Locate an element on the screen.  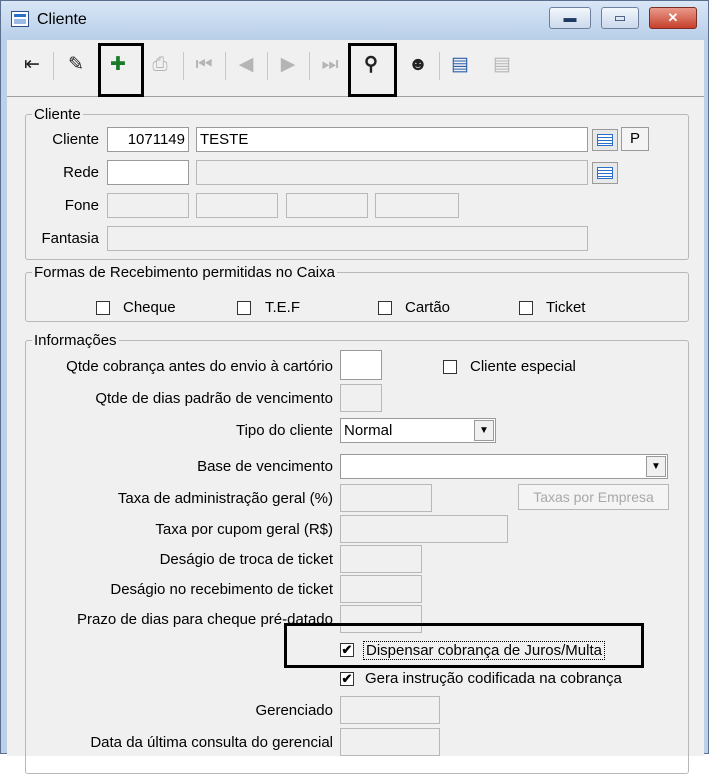
document-icon: ▤ is located at coordinates (460, 64).